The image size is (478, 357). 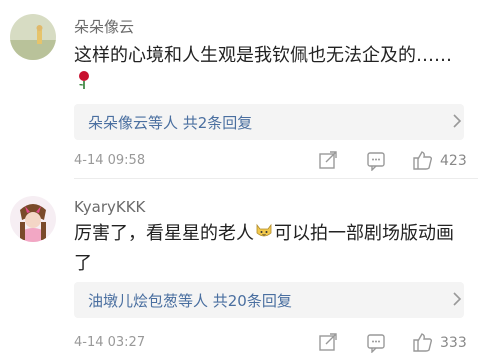 What do you see at coordinates (264, 234) in the screenshot?
I see `cat-face-icon` at bounding box center [264, 234].